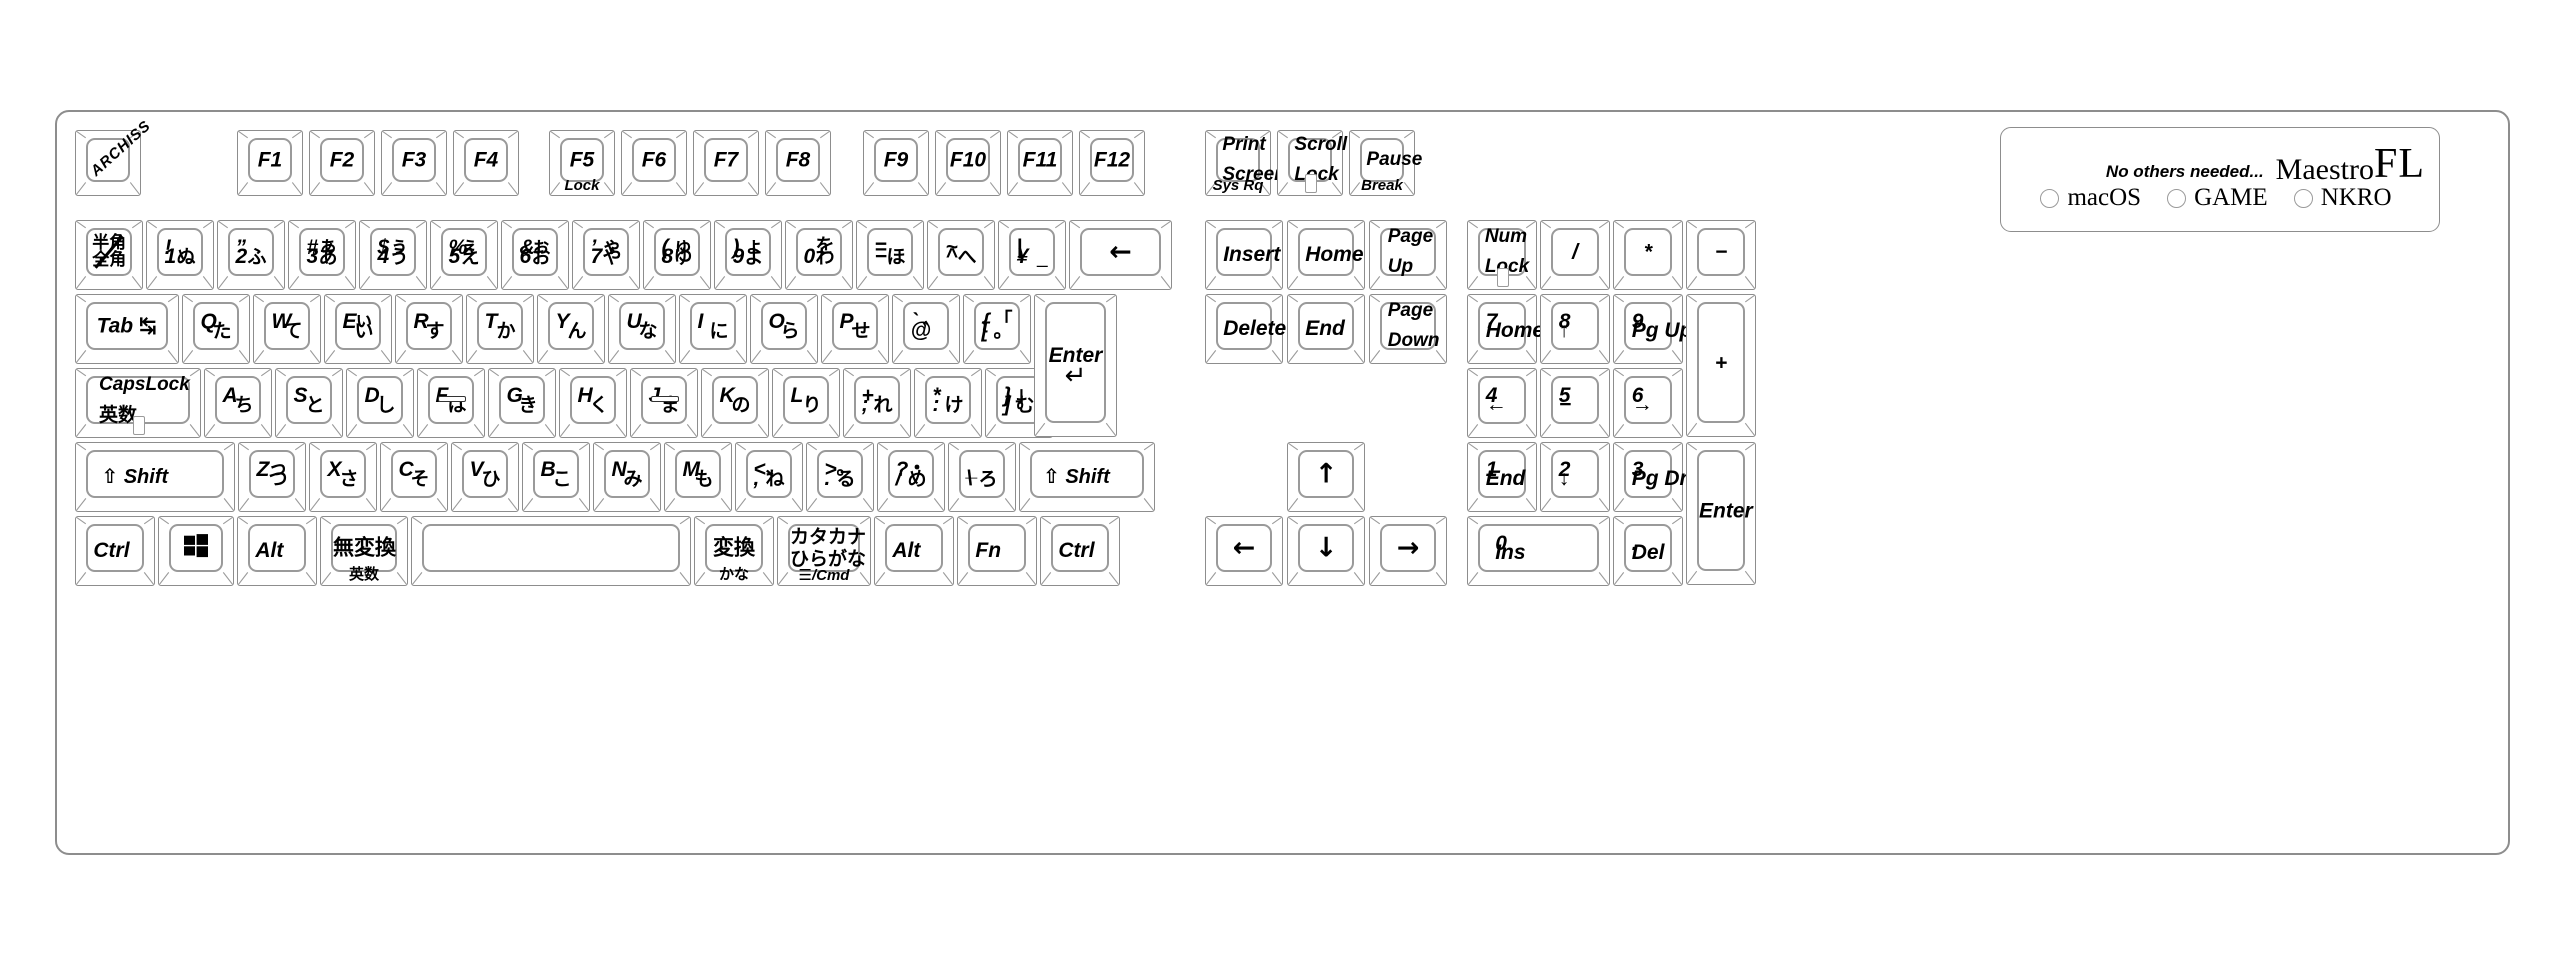 The width and height of the screenshot is (2560, 960). Describe the element at coordinates (1721, 365) in the screenshot. I see `key-numpad-plus: +` at that location.